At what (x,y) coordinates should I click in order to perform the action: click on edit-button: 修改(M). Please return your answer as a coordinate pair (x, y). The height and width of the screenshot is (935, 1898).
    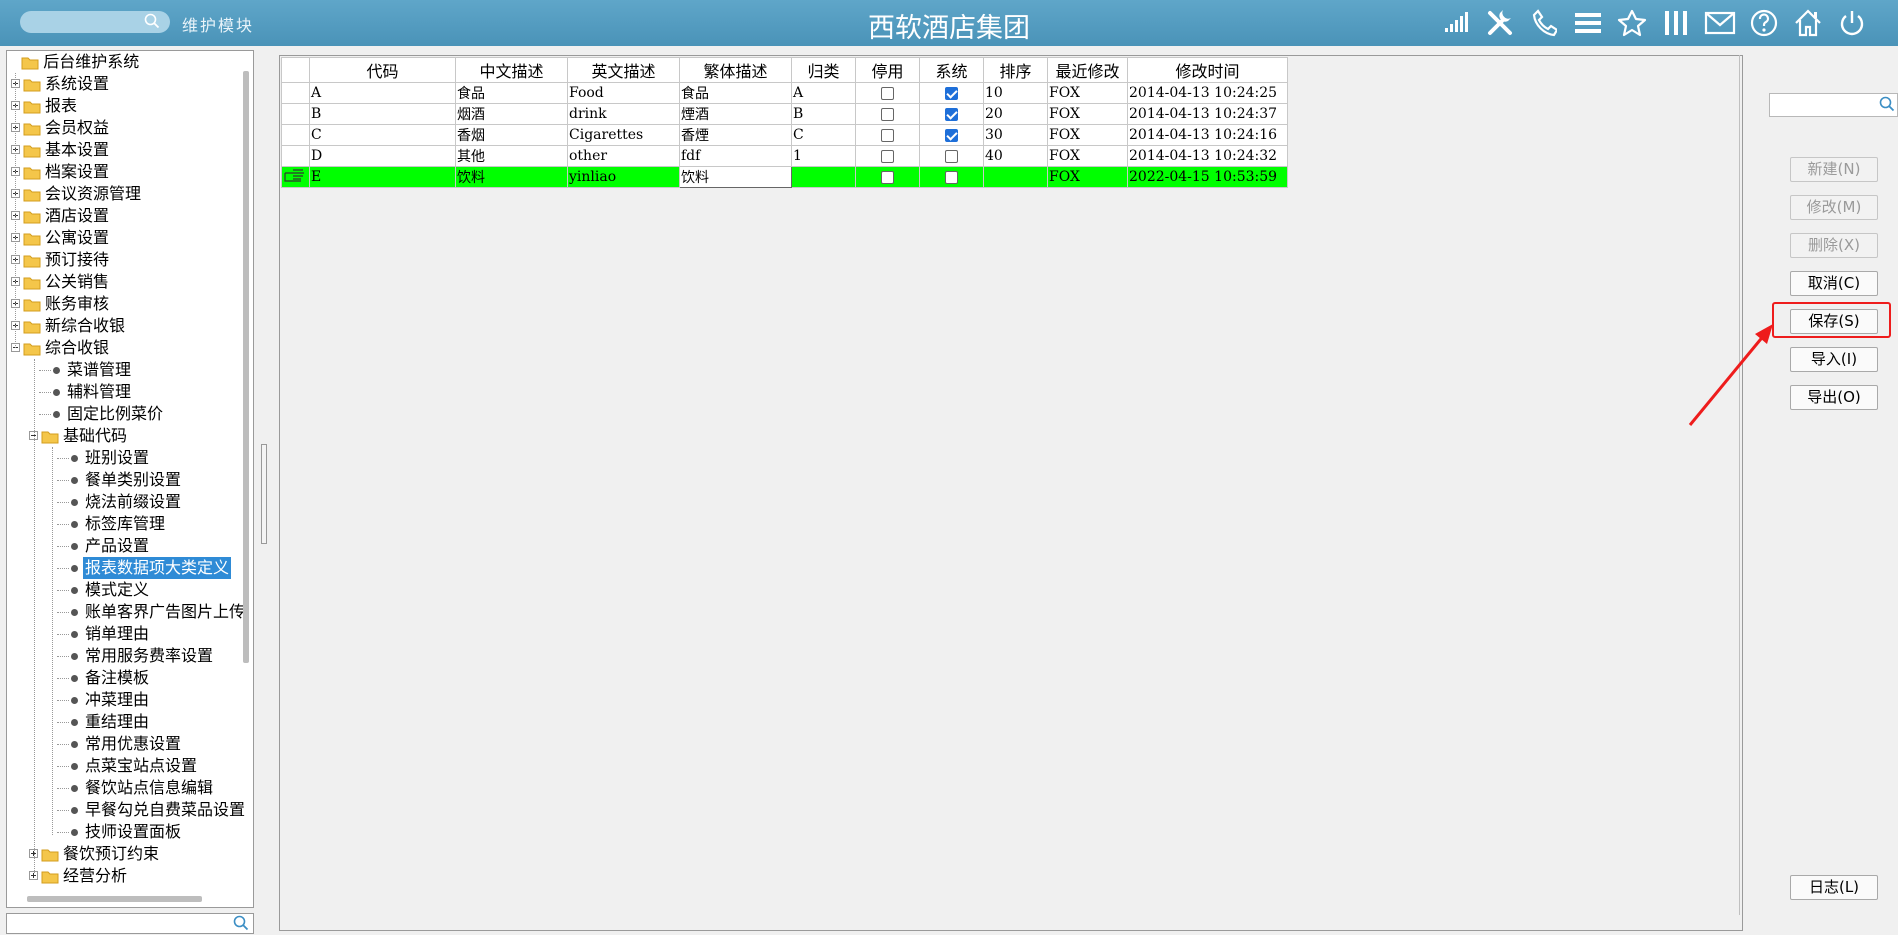
    Looking at the image, I should click on (1834, 207).